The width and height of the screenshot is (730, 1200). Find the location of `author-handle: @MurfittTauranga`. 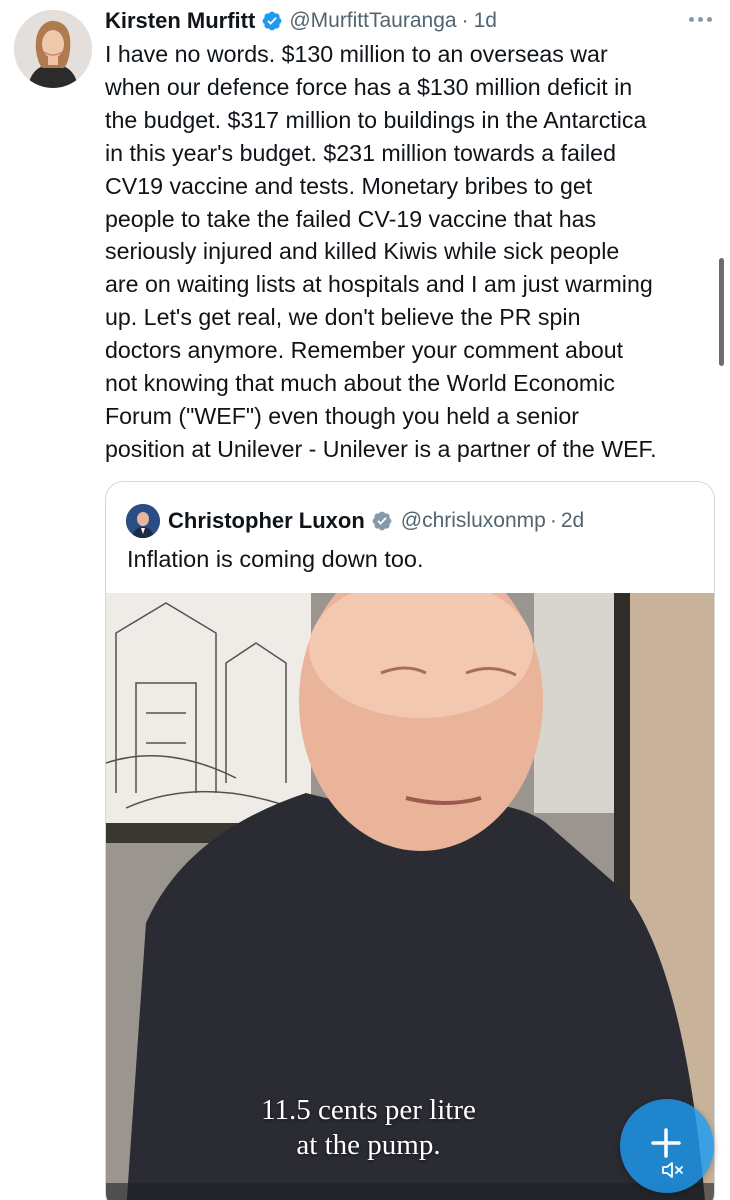

author-handle: @MurfittTauranga is located at coordinates (372, 21).